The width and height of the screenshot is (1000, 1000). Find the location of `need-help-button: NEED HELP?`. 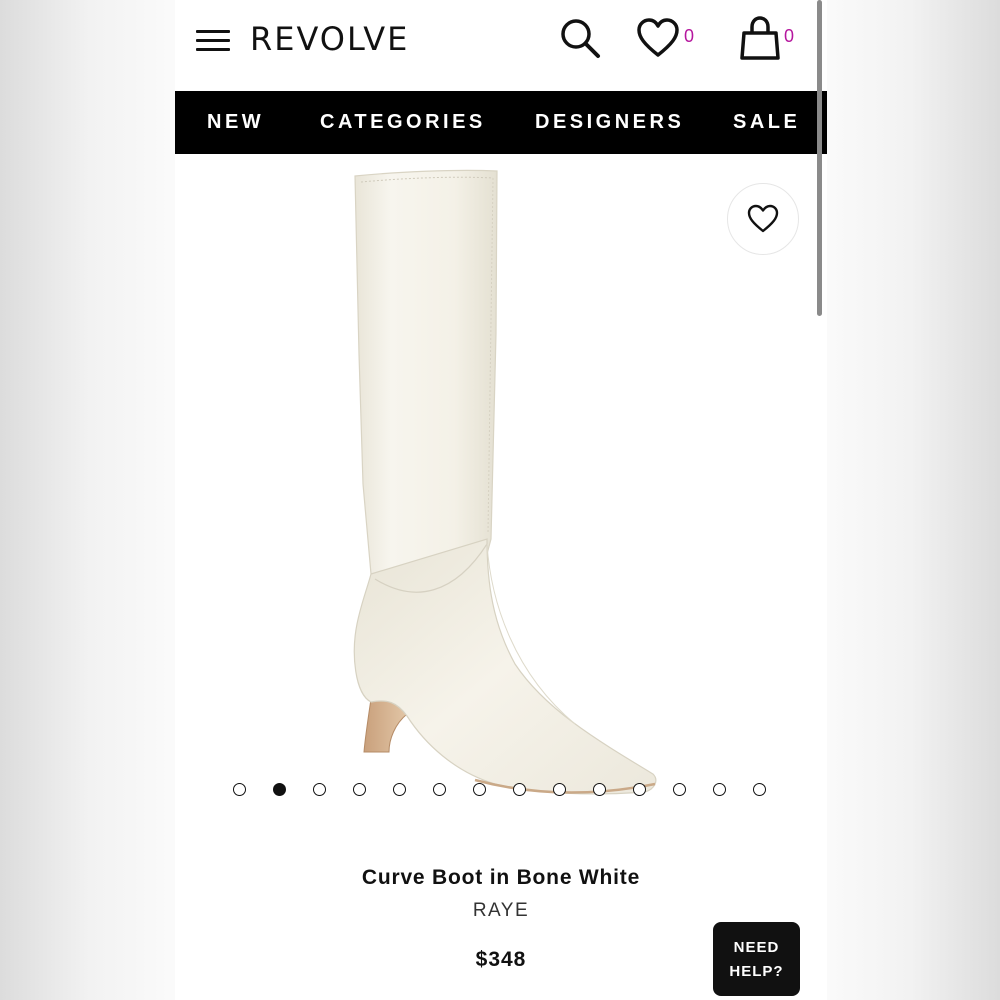

need-help-button: NEED HELP? is located at coordinates (756, 959).